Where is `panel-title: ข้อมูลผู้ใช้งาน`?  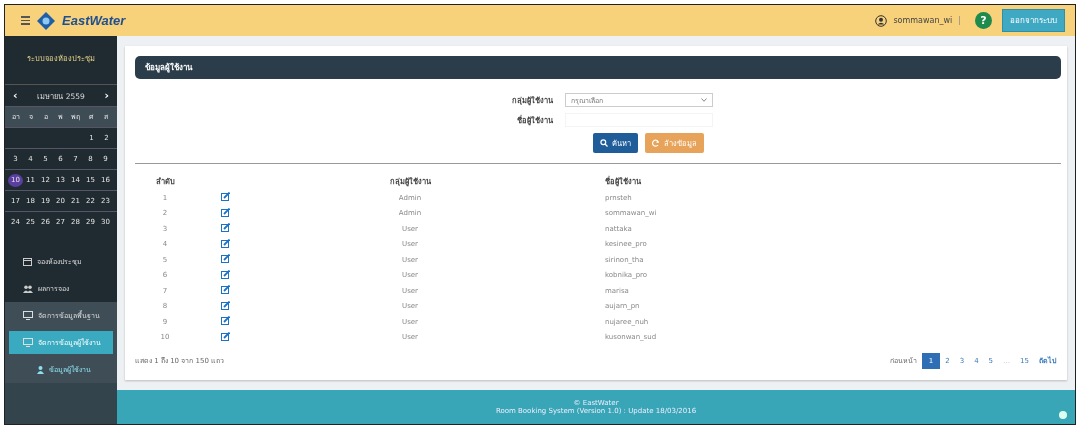
panel-title: ข้อมูลผู้ใช้งาน is located at coordinates (598, 67).